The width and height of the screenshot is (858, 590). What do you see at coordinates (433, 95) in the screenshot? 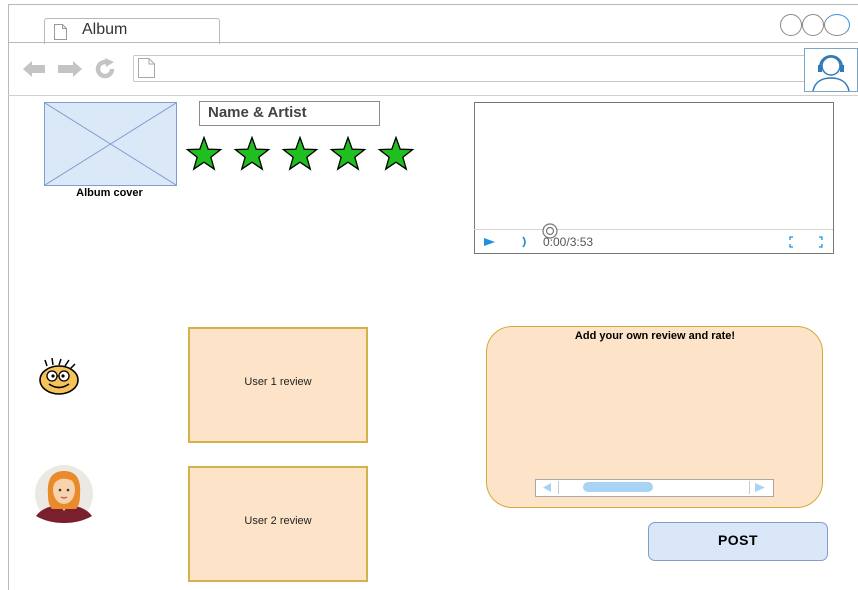
I see `toolbar-divider` at bounding box center [433, 95].